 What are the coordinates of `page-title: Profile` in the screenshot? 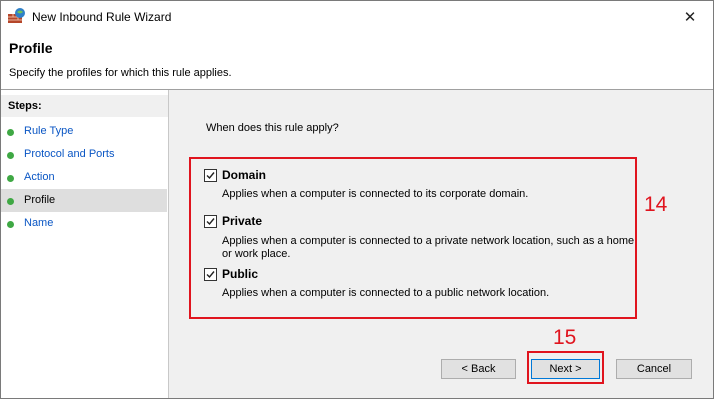 It's located at (31, 48).